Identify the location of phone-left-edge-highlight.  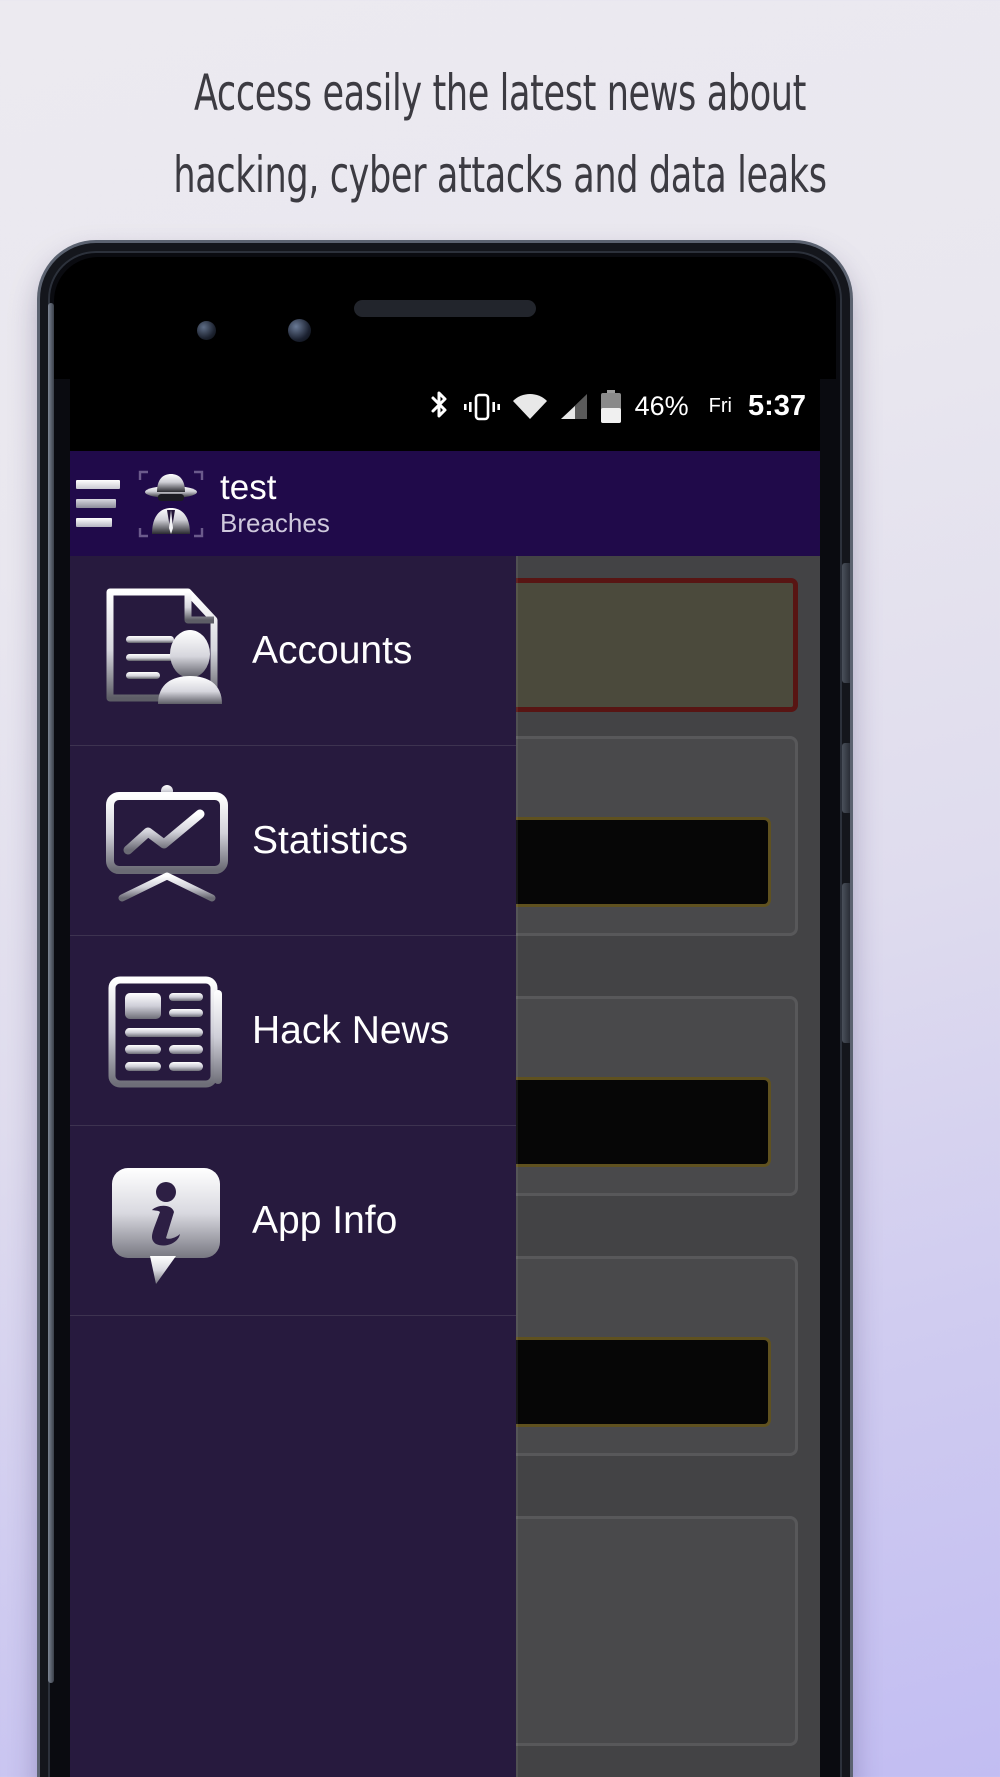
(51, 993).